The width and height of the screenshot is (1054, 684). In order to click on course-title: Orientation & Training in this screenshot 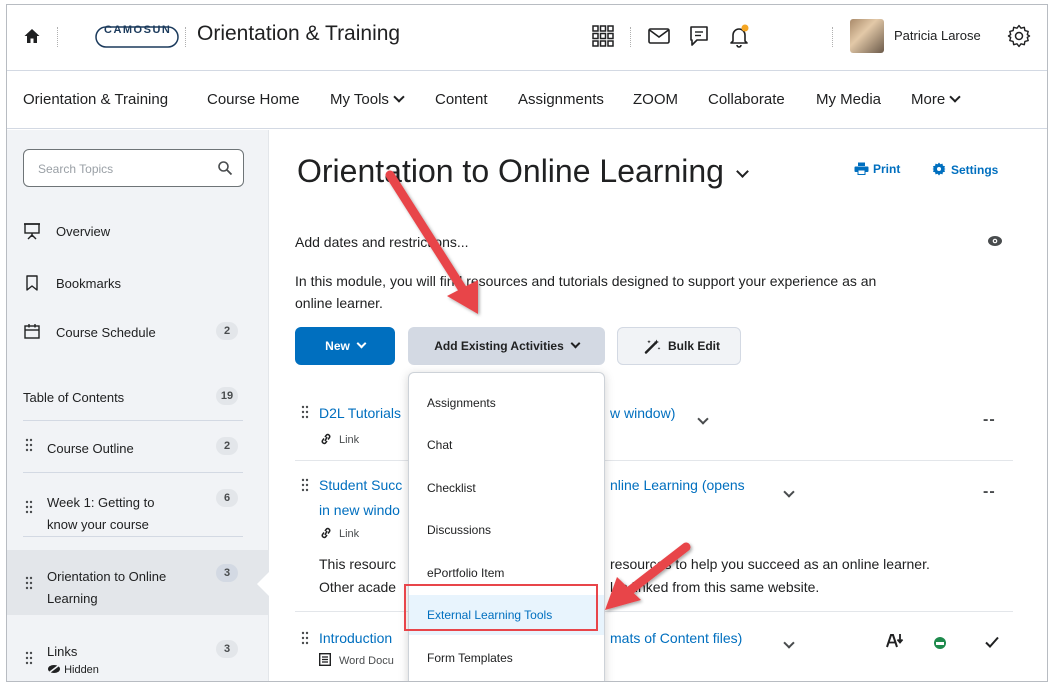, I will do `click(298, 34)`.